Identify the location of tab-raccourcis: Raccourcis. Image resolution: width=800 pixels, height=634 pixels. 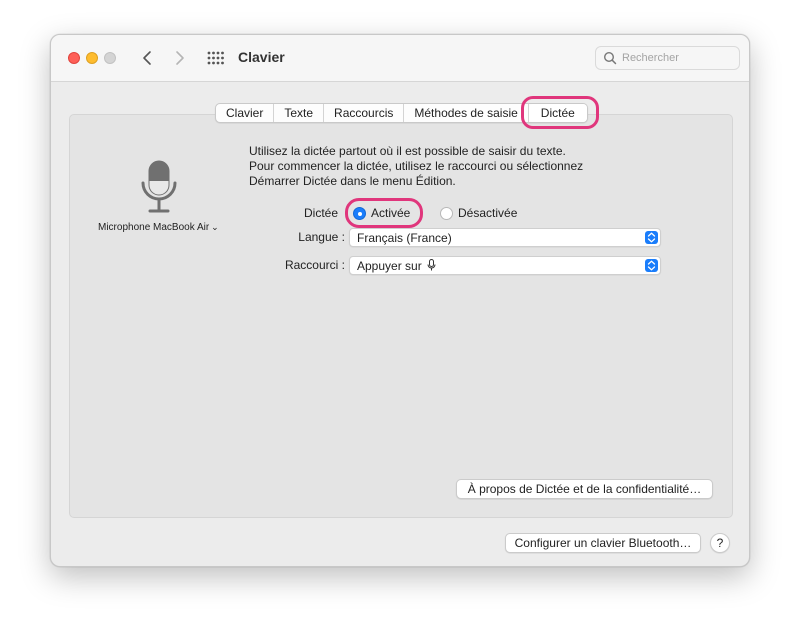
(364, 113).